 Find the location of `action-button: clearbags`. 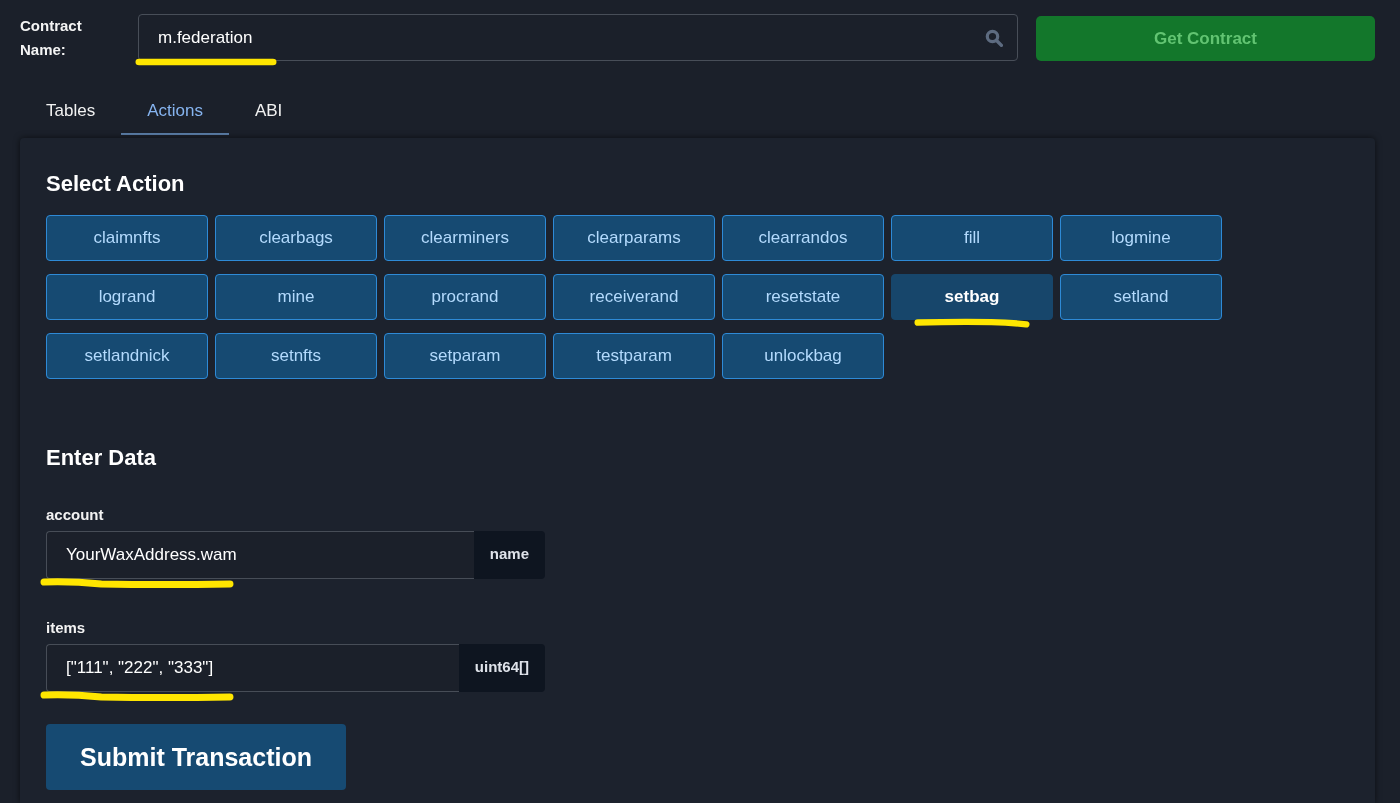

action-button: clearbags is located at coordinates (296, 238).